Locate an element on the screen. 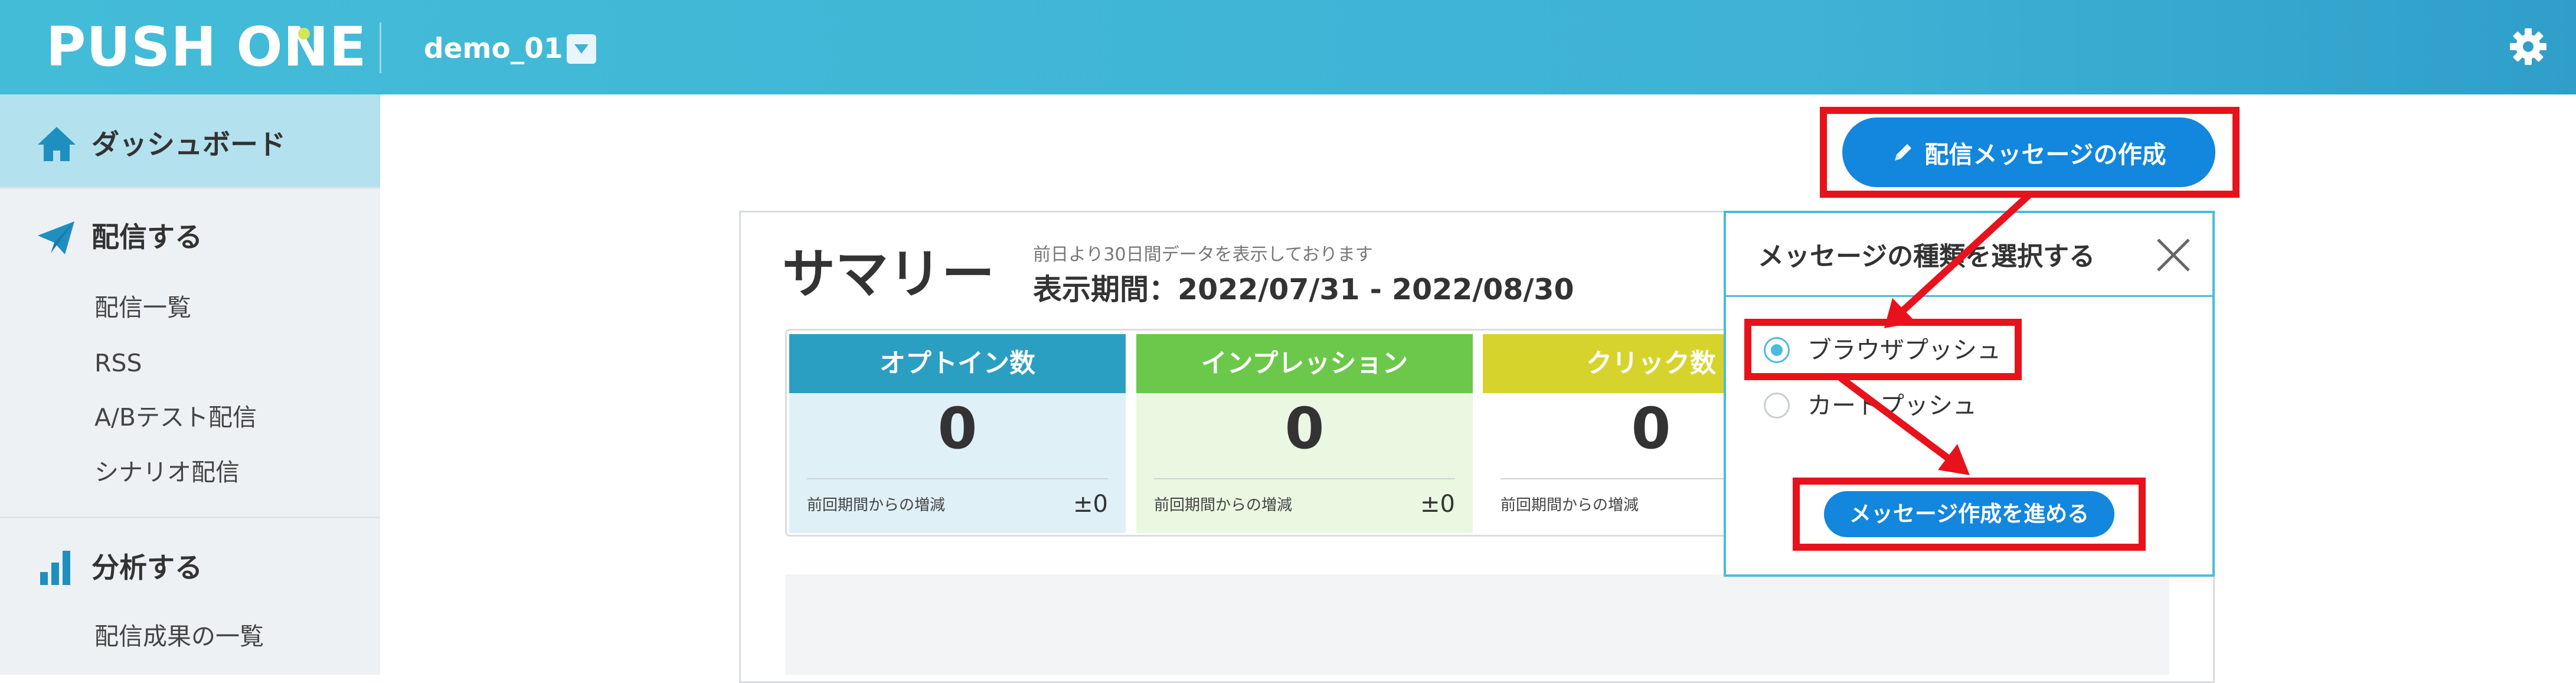 The image size is (2576, 683). option-cart-push-label: カートプッシュ is located at coordinates (1892, 405).